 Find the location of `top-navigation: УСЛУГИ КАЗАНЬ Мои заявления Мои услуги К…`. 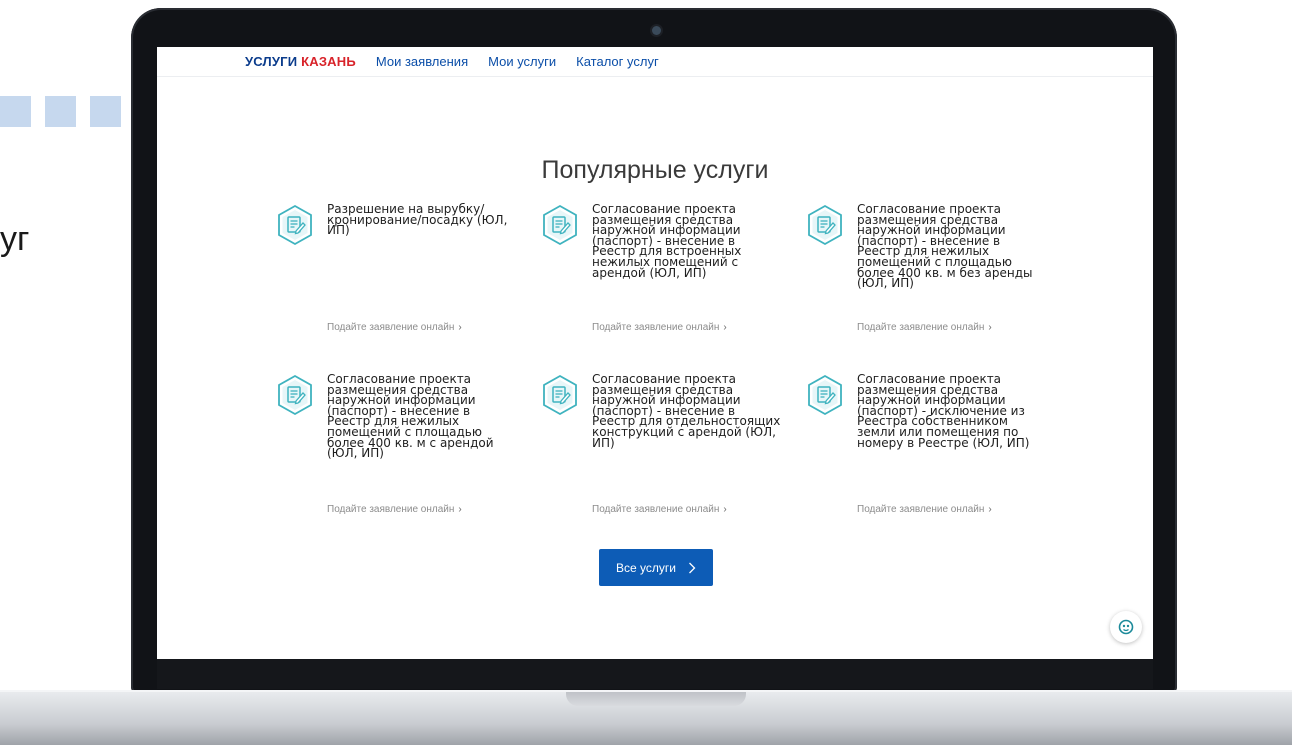

top-navigation: УСЛУГИ КАЗАНЬ Мои заявления Мои услуги К… is located at coordinates (655, 62).